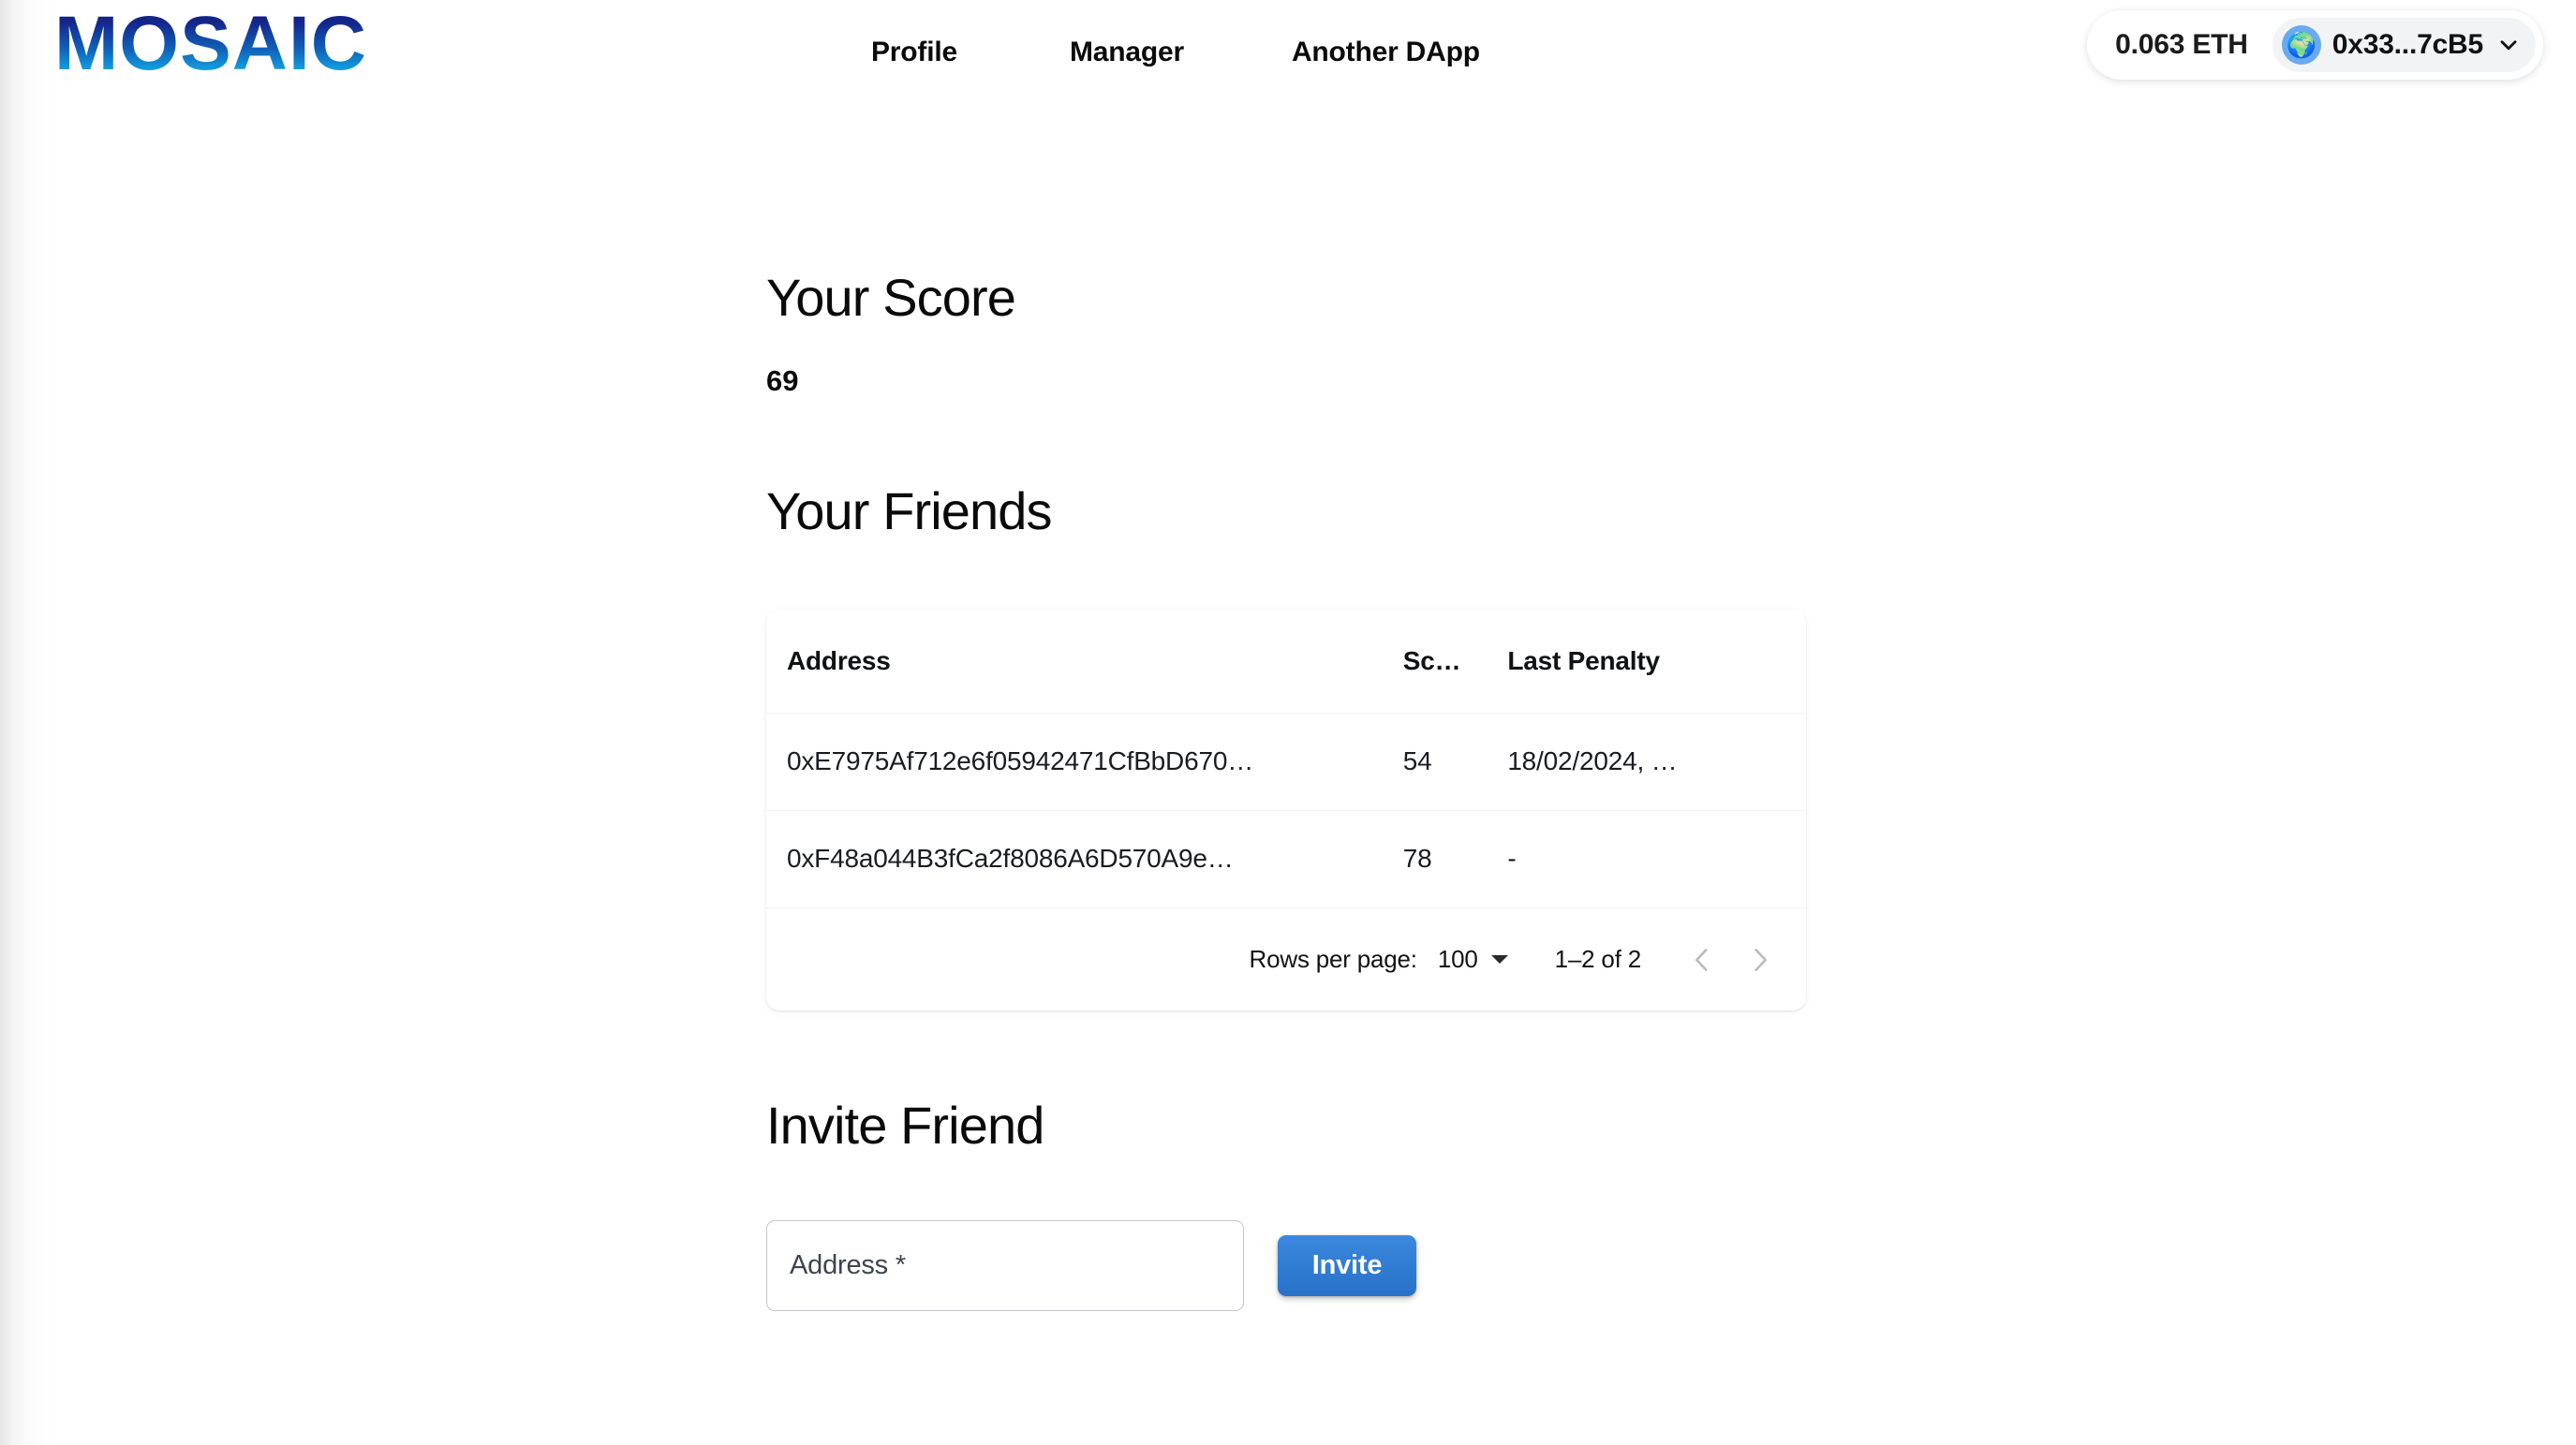 Image resolution: width=2576 pixels, height=1445 pixels. What do you see at coordinates (909, 510) in the screenshot?
I see `your-friends-heading: Your Friends` at bounding box center [909, 510].